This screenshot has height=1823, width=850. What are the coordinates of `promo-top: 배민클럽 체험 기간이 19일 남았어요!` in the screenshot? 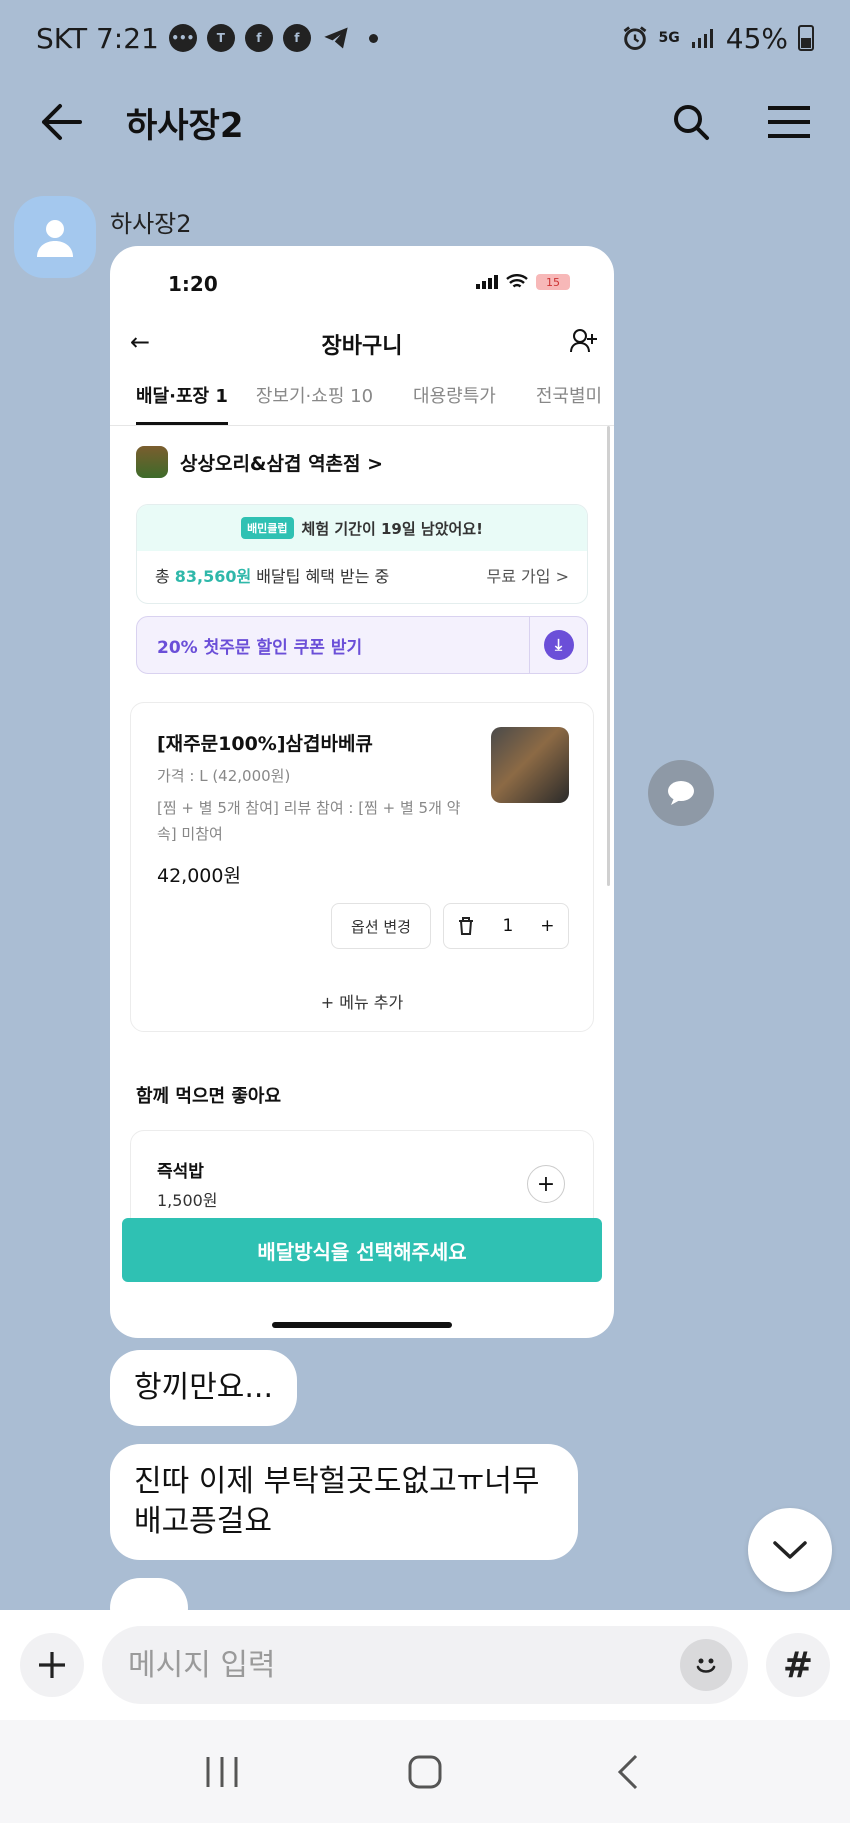 It's located at (362, 528).